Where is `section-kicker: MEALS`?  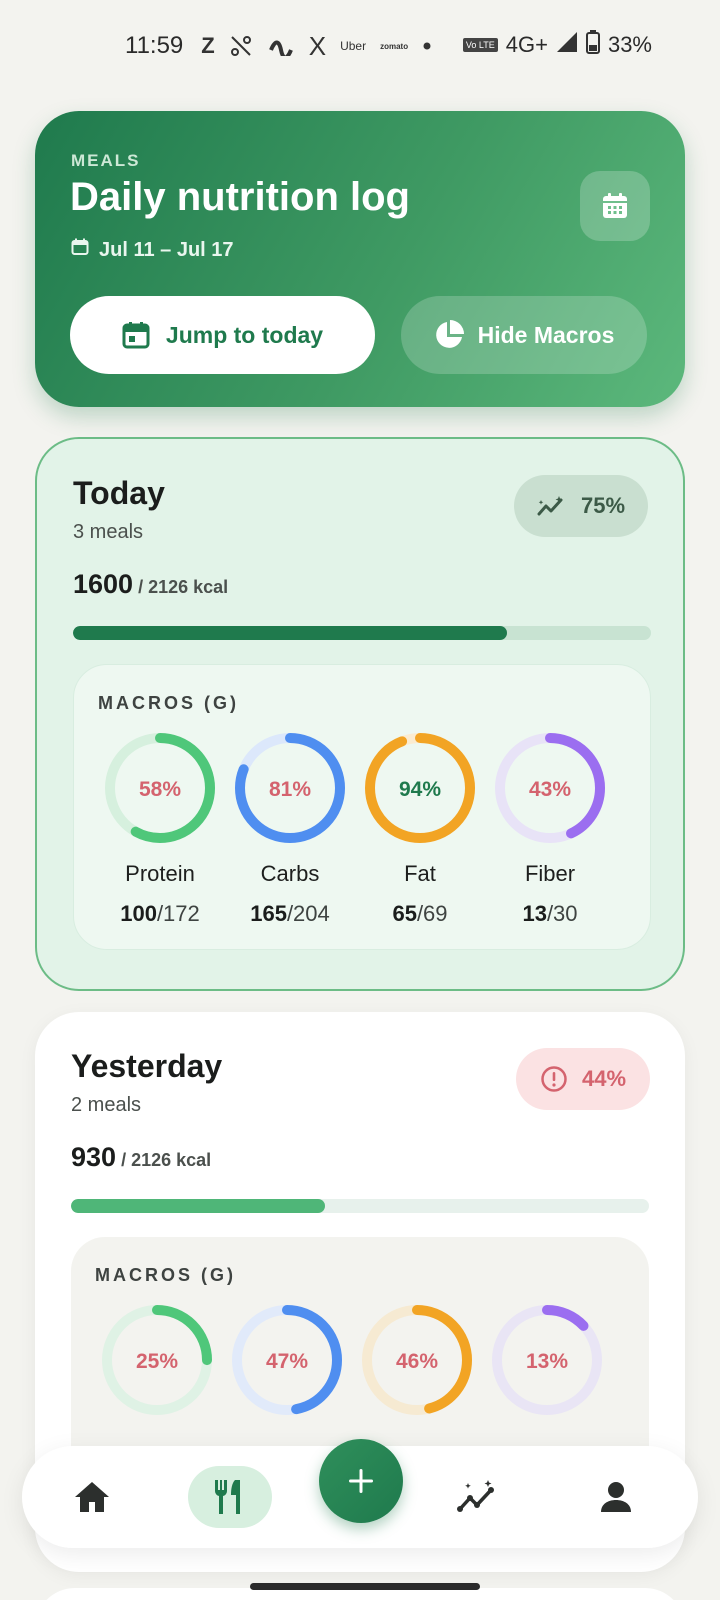
section-kicker: MEALS is located at coordinates (106, 160).